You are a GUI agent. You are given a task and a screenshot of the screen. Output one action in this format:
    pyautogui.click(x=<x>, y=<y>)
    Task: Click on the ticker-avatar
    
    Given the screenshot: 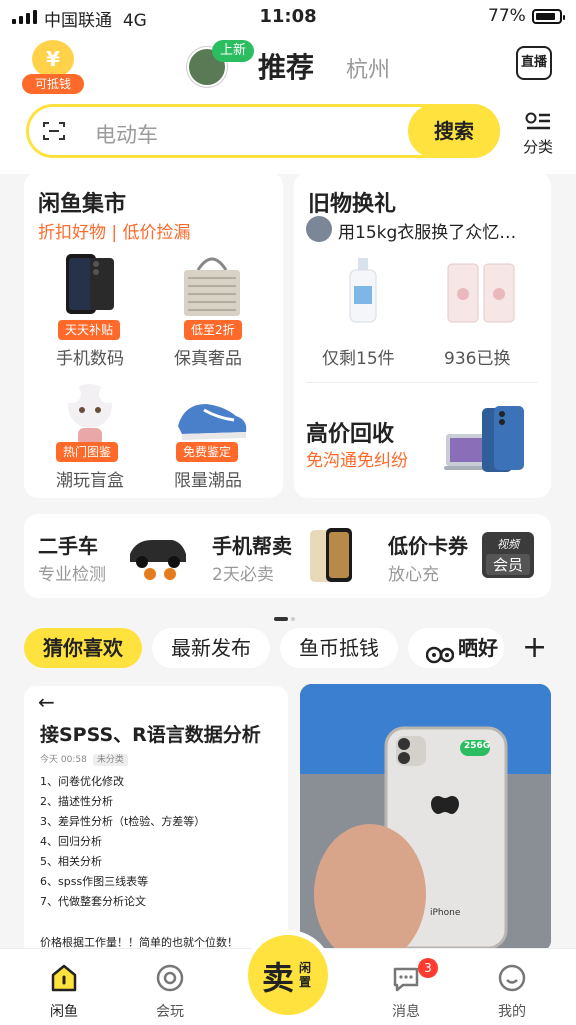 What is the action you would take?
    pyautogui.click(x=319, y=229)
    